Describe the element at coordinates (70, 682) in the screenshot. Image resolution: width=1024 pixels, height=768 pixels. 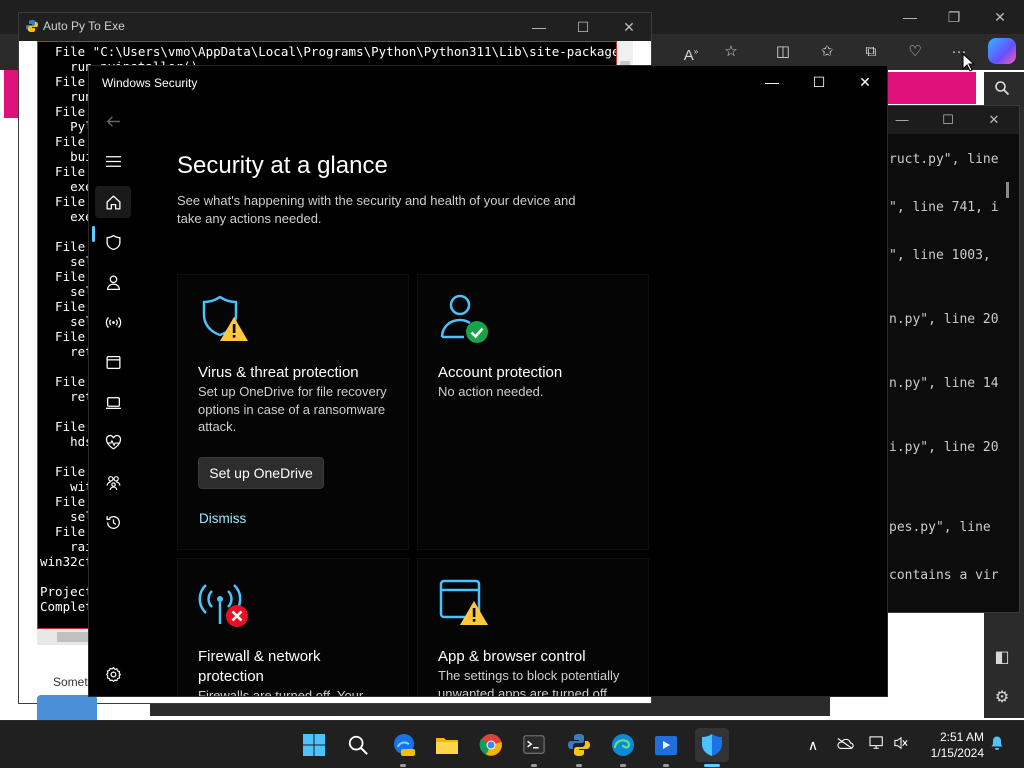
I see `apte-status-text: Somet` at that location.